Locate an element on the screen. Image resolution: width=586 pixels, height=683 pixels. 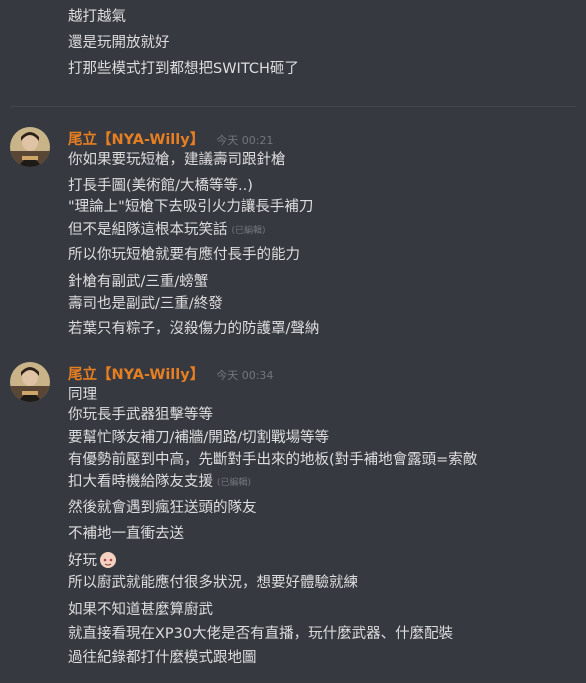
message-line: 過往紀錄都打什麼模式跟地圖 is located at coordinates (162, 658).